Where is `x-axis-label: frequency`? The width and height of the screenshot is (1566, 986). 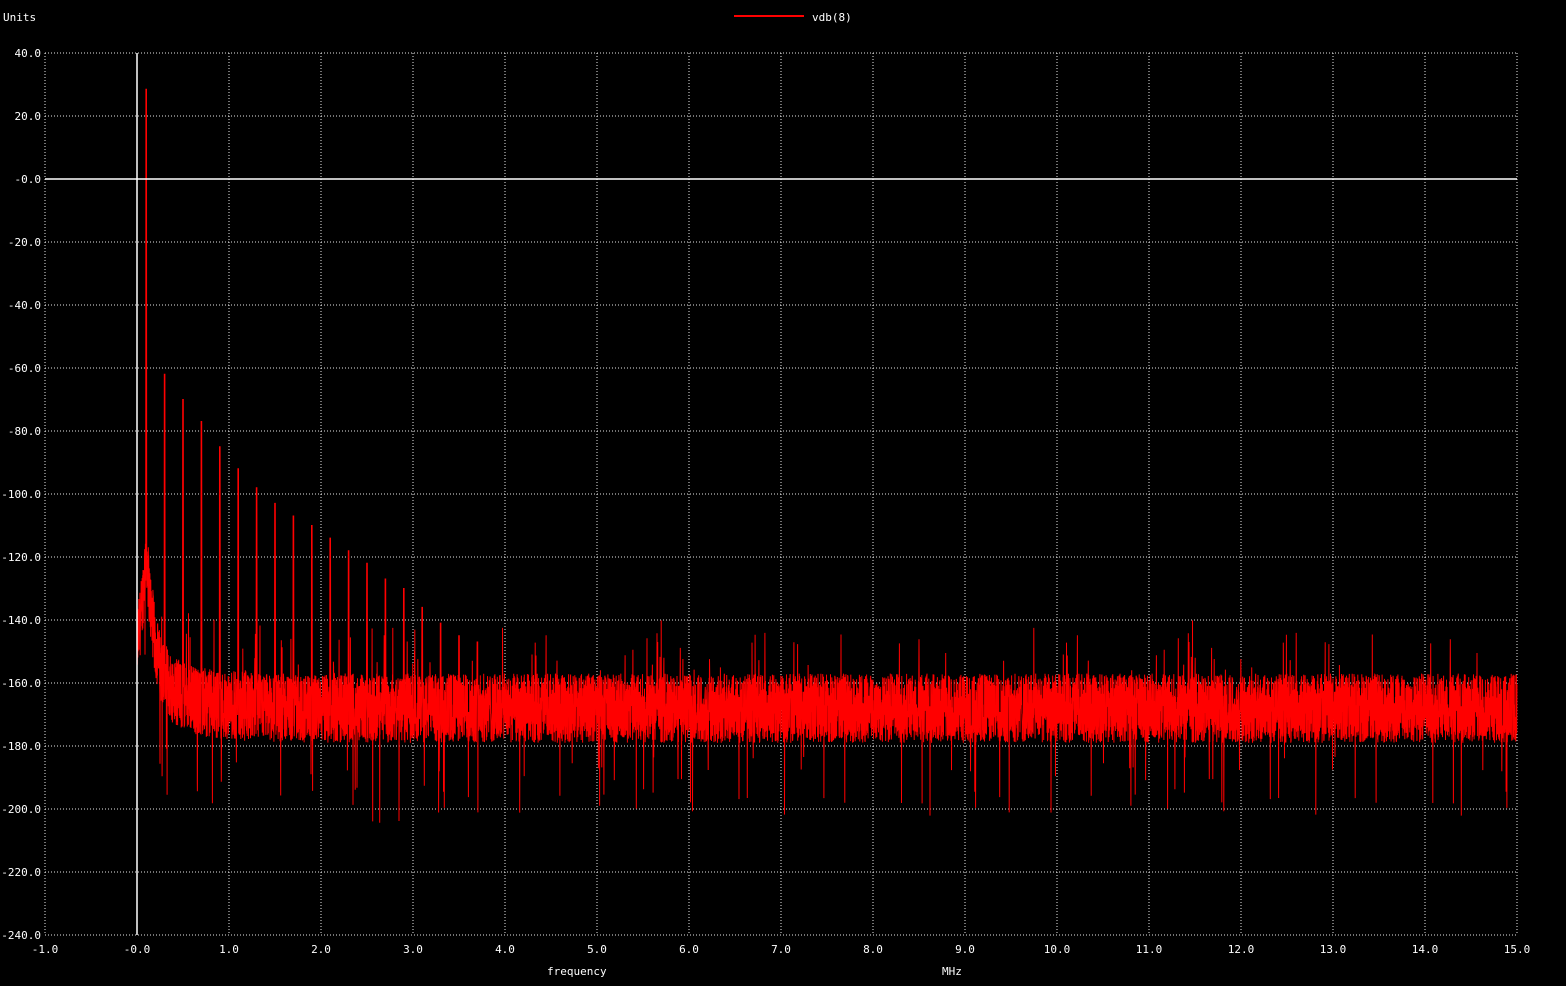 x-axis-label: frequency is located at coordinates (577, 971).